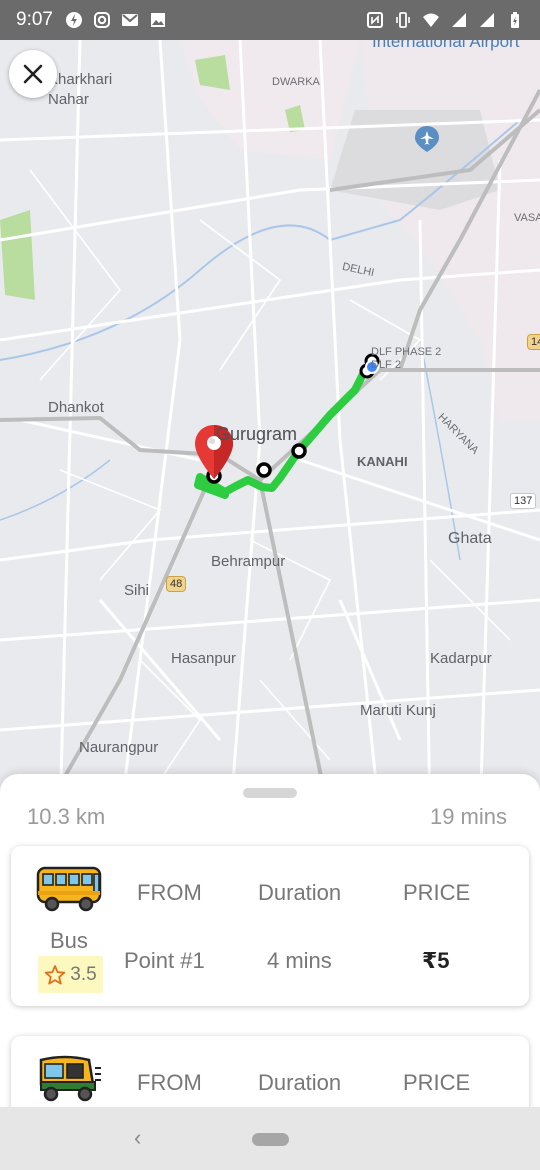 This screenshot has height=1170, width=540. Describe the element at coordinates (55, 974) in the screenshot. I see `star-icon` at that location.